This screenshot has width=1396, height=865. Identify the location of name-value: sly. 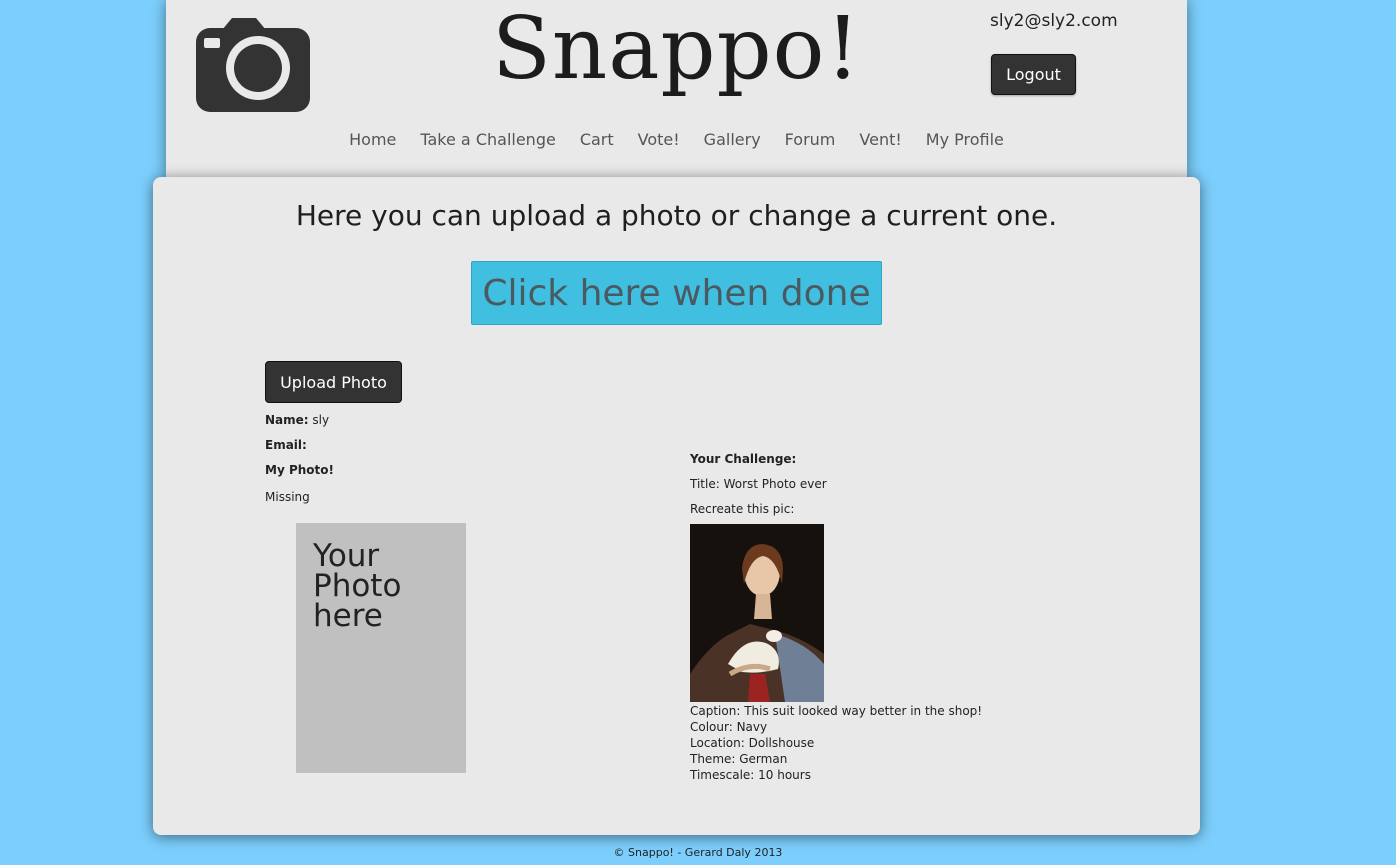
(321, 420).